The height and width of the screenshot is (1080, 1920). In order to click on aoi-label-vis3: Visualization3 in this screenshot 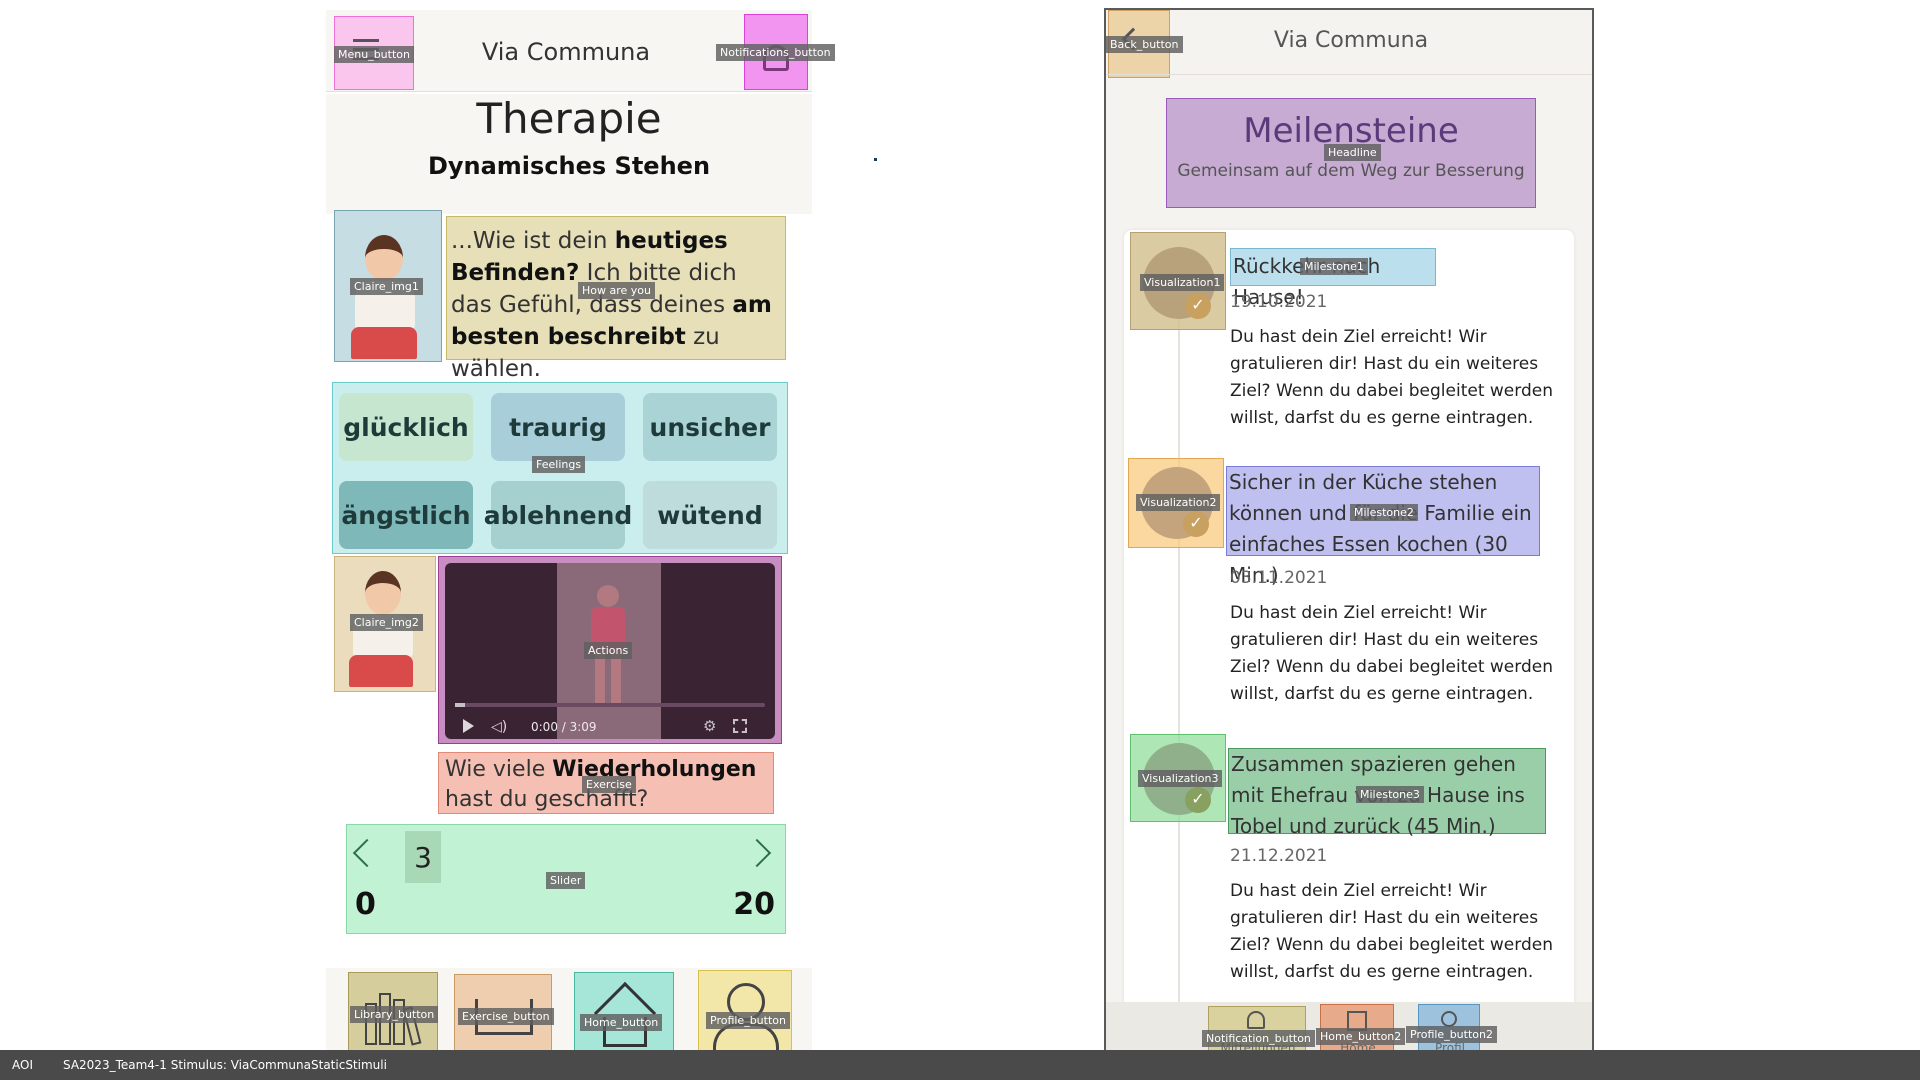, I will do `click(1180, 779)`.